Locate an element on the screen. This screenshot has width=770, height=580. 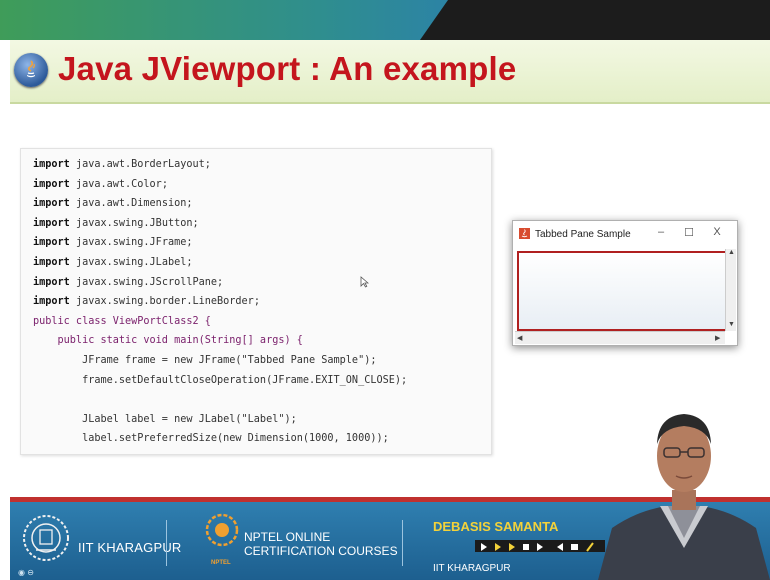
code-text: JLabel label = new JLabel("Label"); is located at coordinates (165, 419).